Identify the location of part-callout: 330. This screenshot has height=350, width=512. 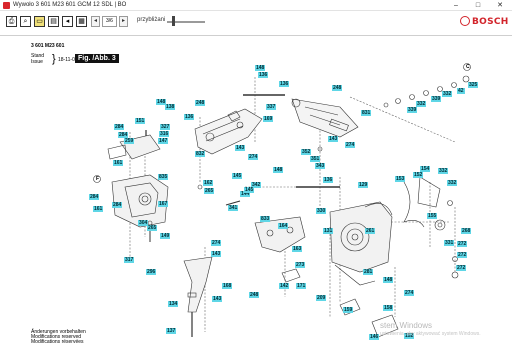
(321, 211).